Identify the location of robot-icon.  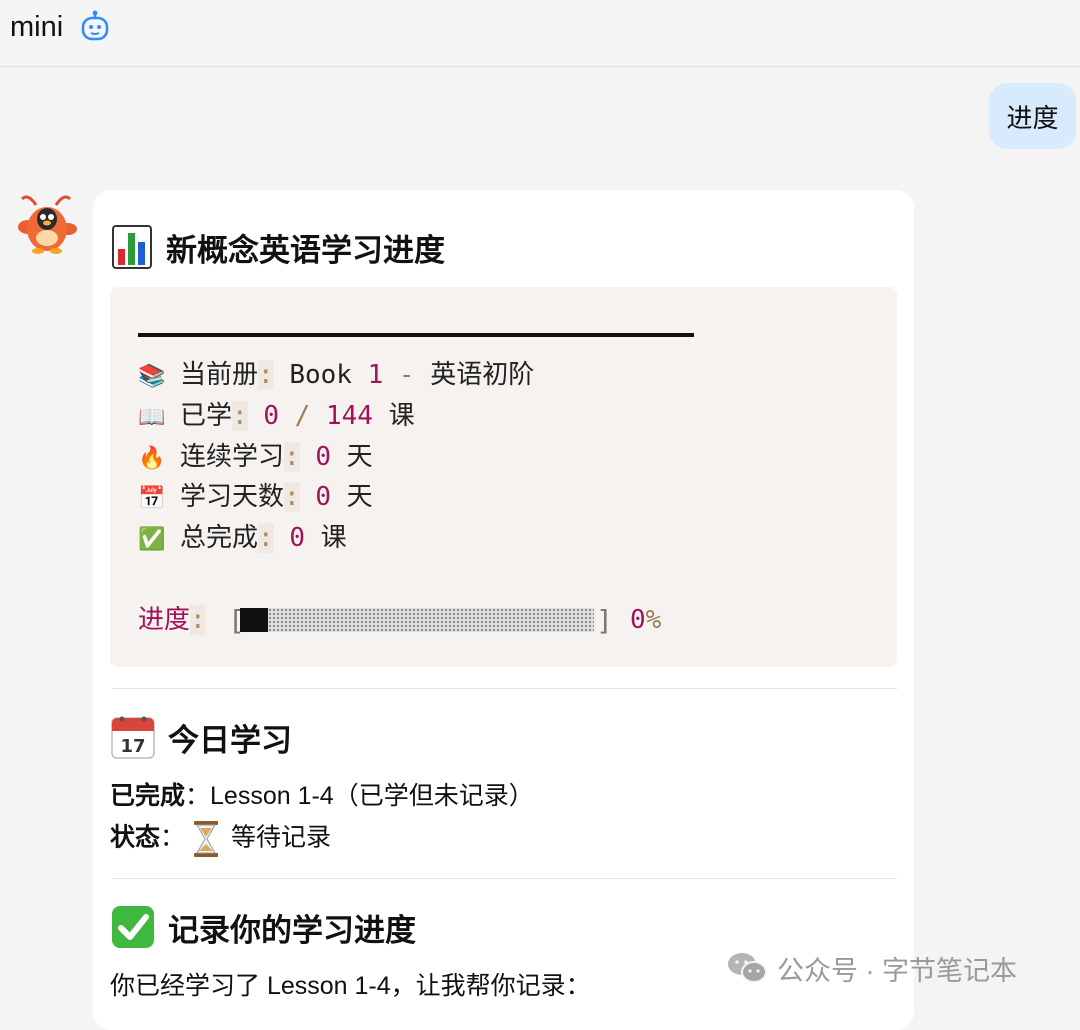
(95, 25).